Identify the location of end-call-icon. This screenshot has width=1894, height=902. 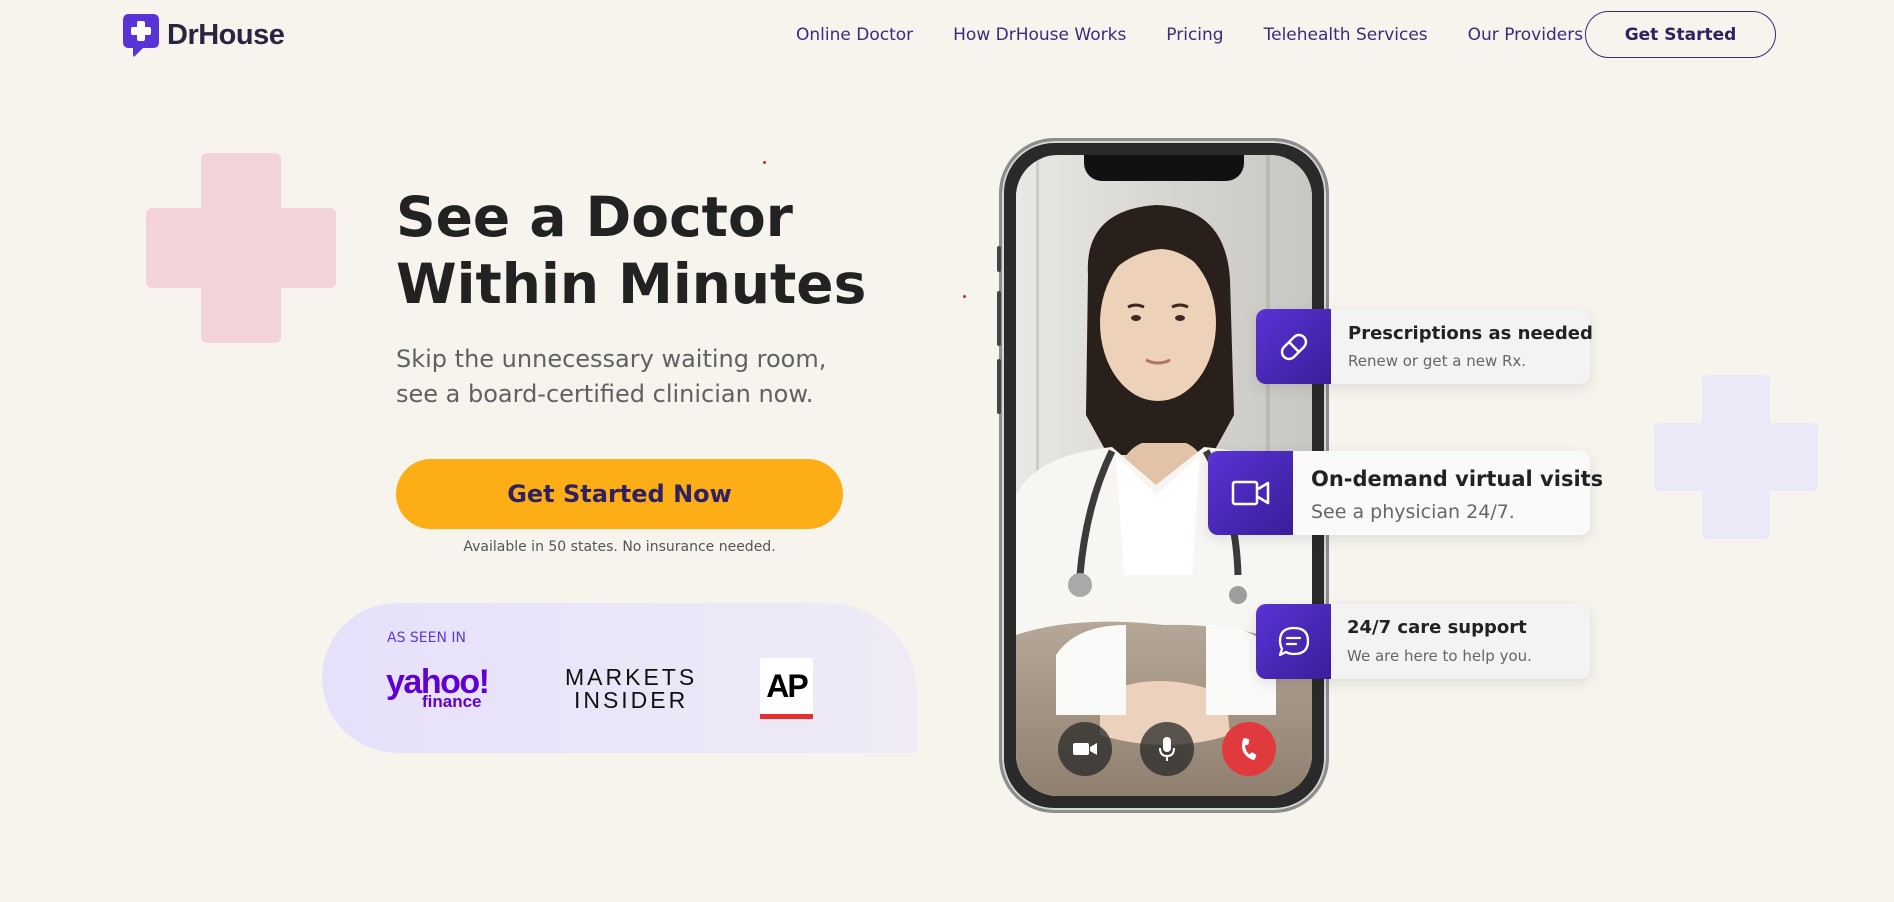
(1249, 749).